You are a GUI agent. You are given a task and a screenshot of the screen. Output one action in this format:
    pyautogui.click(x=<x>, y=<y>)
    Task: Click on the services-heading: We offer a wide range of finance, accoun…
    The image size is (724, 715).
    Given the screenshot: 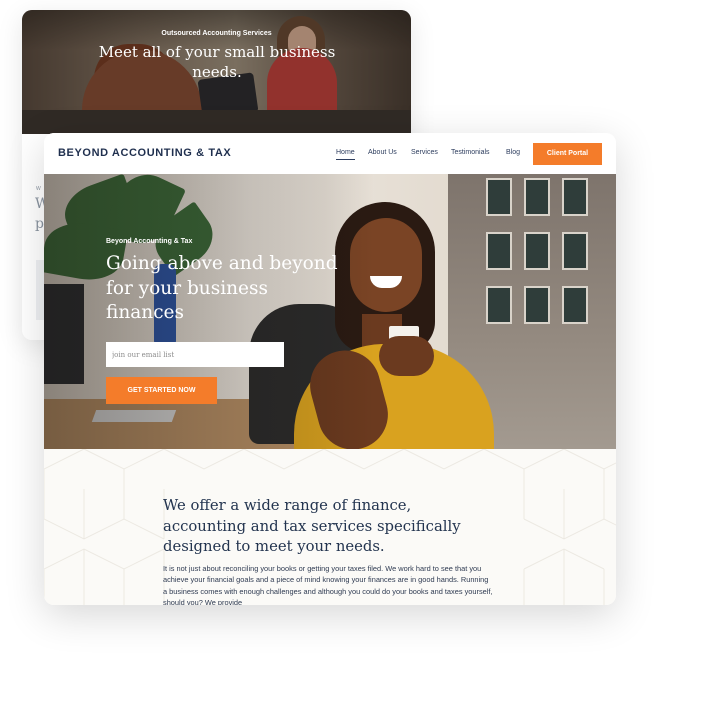 What is the action you would take?
    pyautogui.click(x=312, y=526)
    